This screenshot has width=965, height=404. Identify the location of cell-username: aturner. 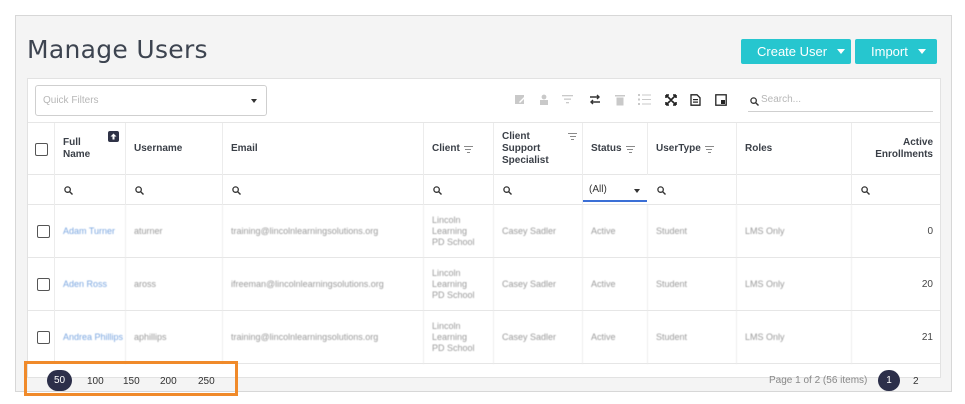
(174, 231).